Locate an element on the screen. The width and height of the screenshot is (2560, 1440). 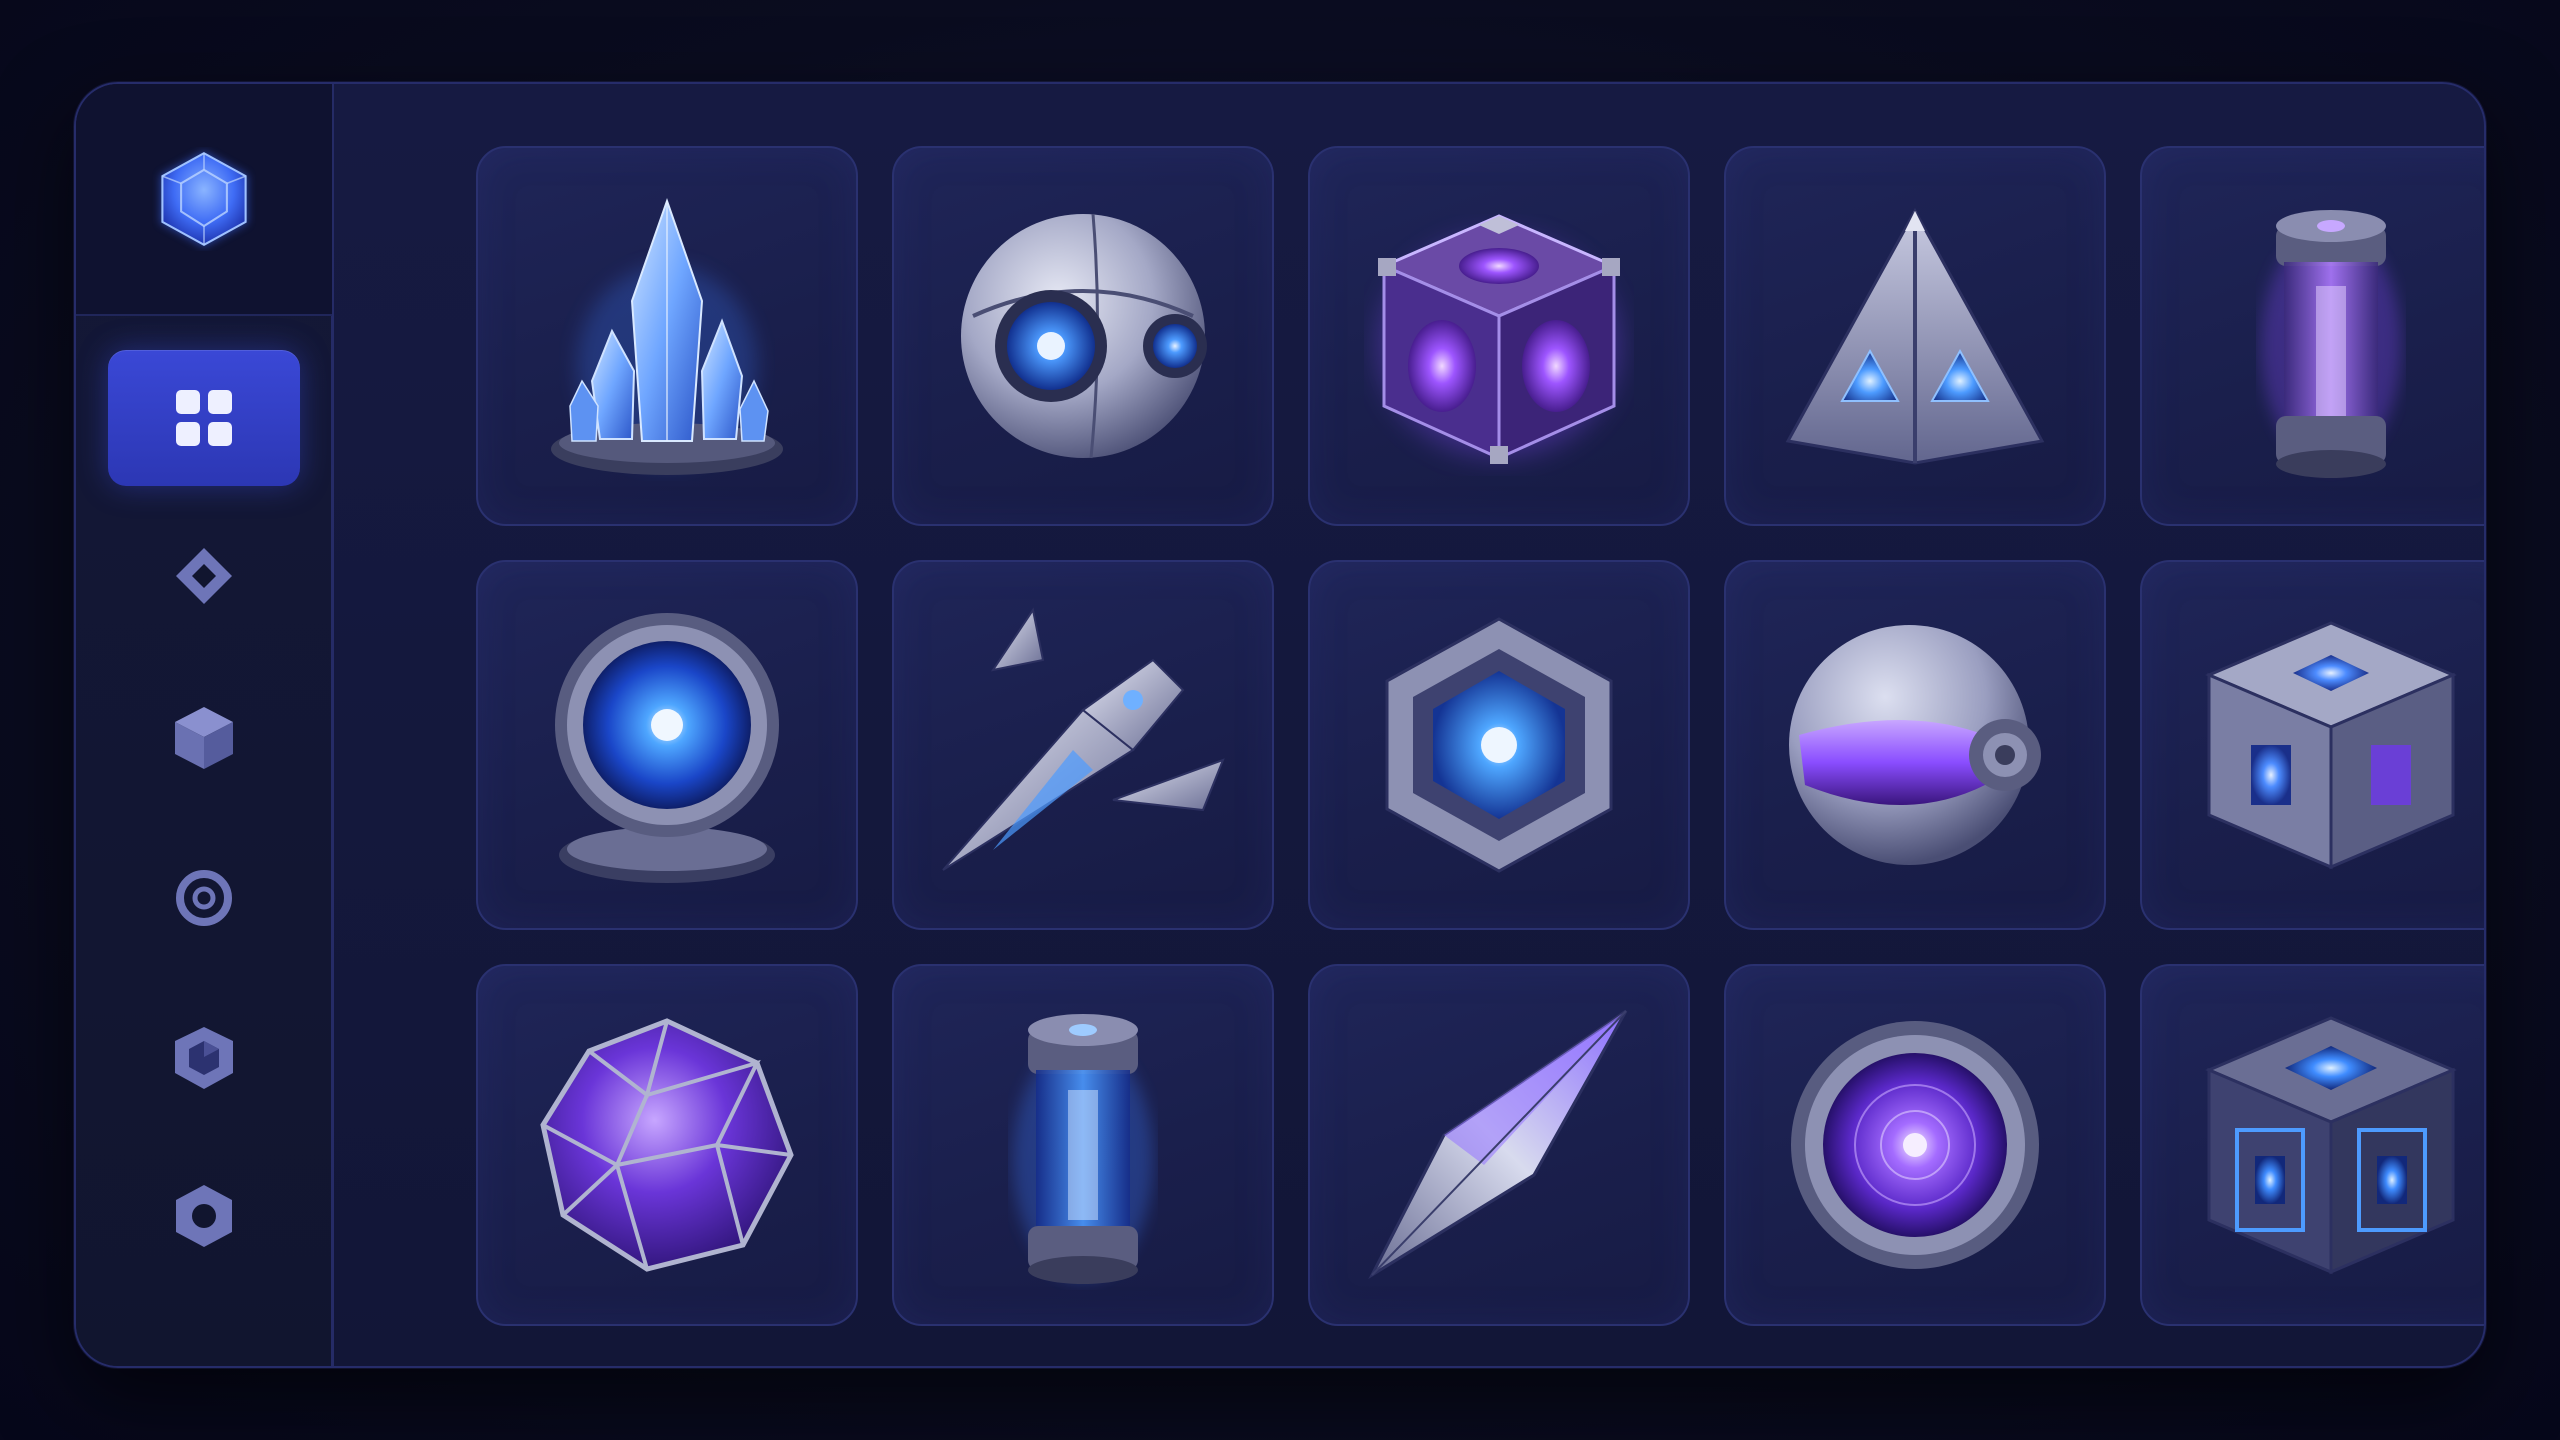
crystal-blade-icon is located at coordinates (1499, 1145).